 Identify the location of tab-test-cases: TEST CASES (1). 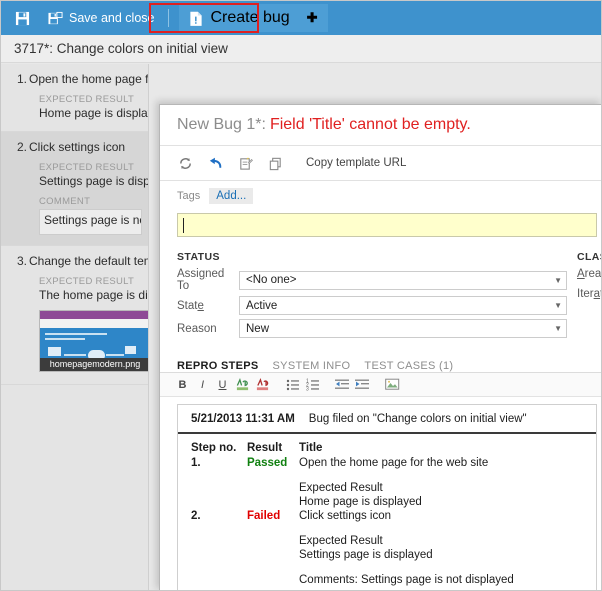
(408, 366).